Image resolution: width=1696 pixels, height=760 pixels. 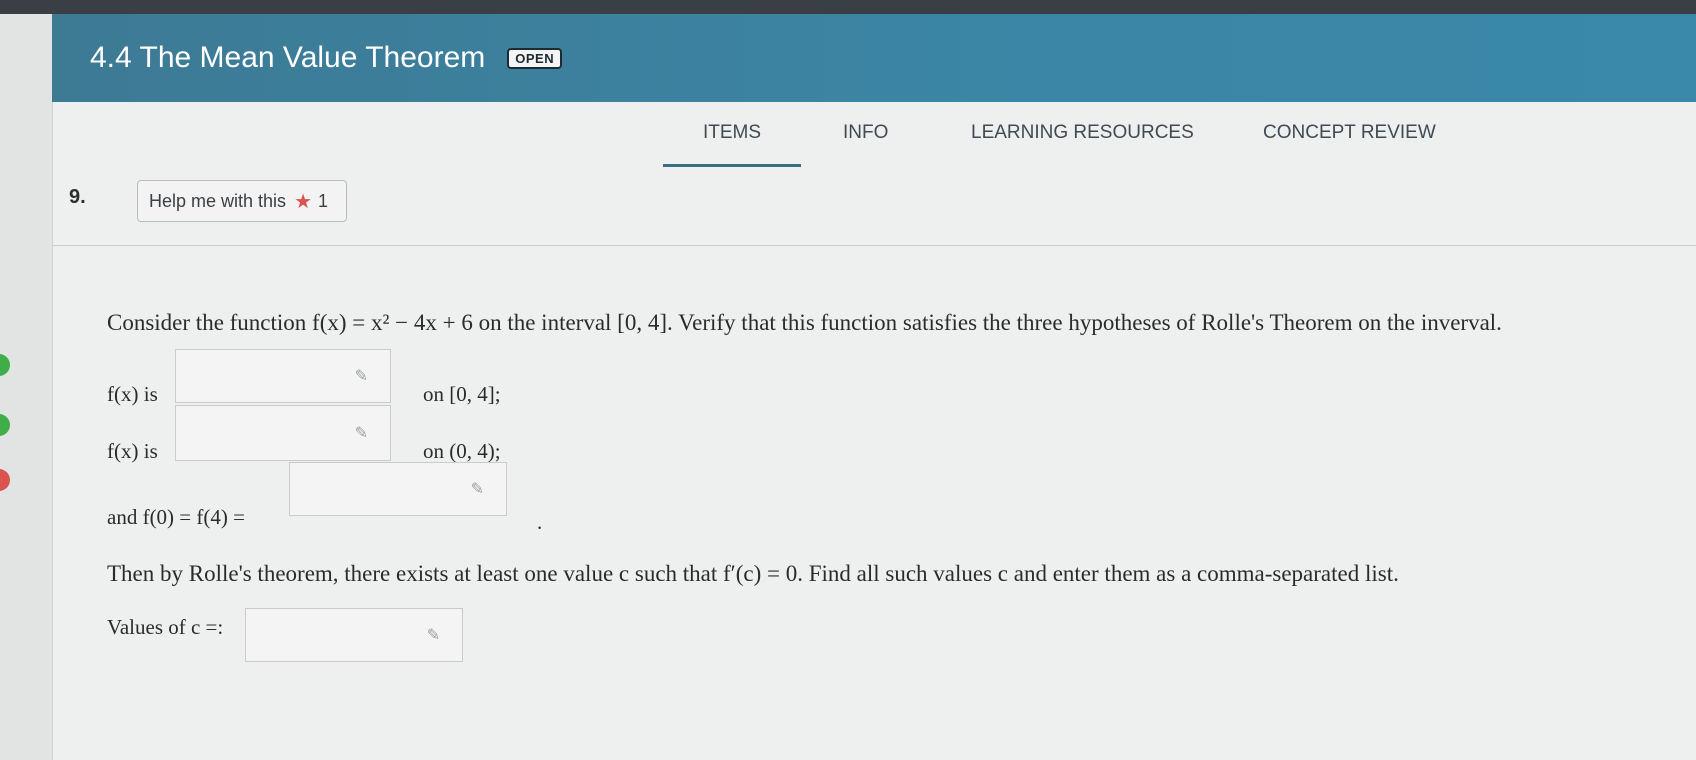 I want to click on status-dot-red, so click(x=5, y=480).